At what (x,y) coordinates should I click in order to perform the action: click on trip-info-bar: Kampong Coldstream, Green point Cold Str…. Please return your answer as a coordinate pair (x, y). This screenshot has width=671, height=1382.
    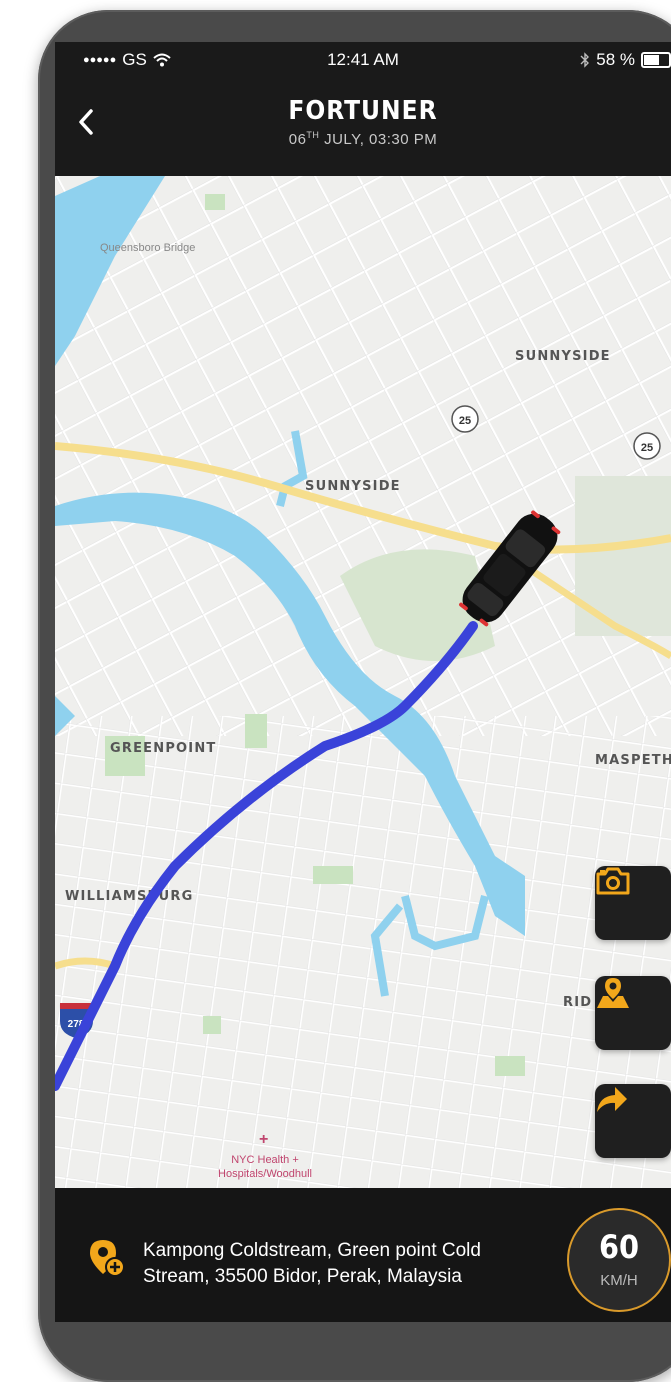
    Looking at the image, I should click on (363, 1255).